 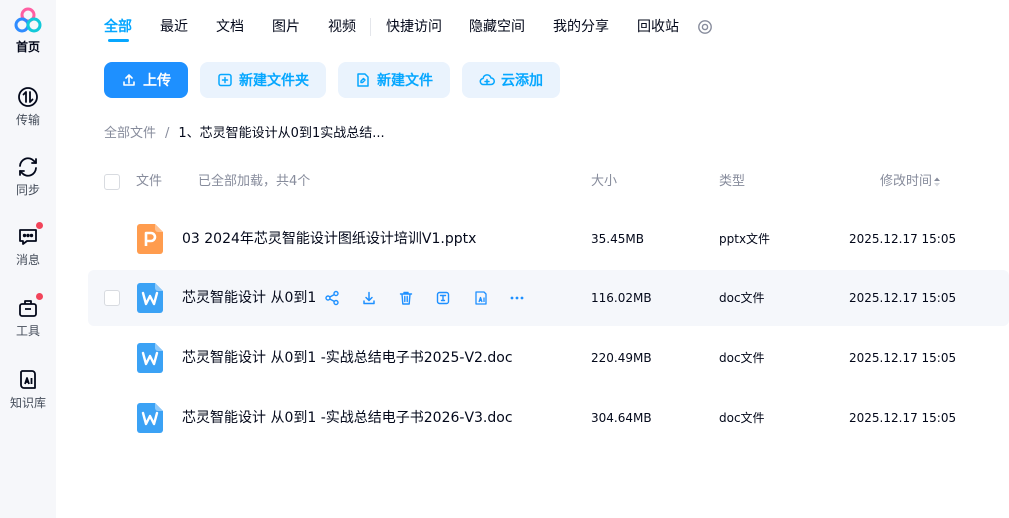 What do you see at coordinates (363, 80) in the screenshot?
I see `new-file-icon` at bounding box center [363, 80].